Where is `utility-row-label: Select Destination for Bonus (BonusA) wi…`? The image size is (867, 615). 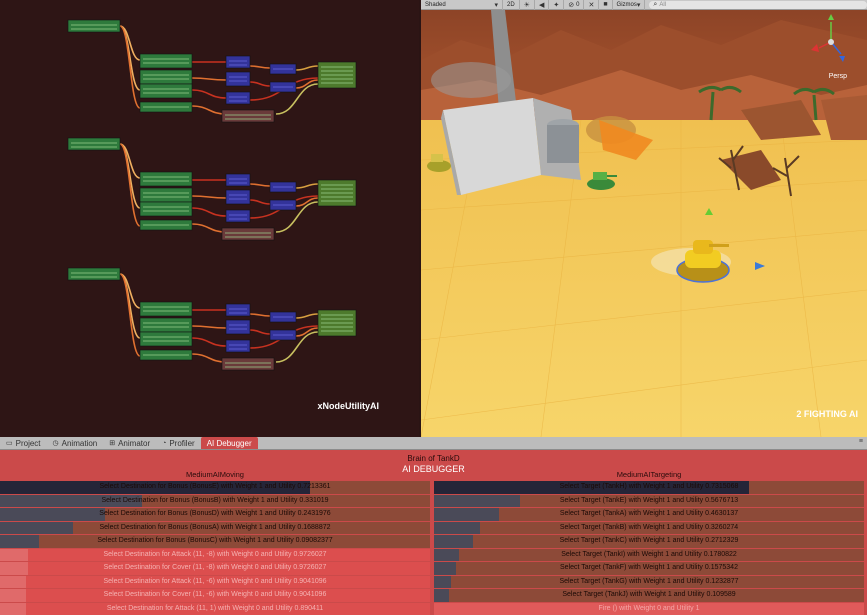
utility-row-label: Select Destination for Bonus (BonusA) wi… is located at coordinates (215, 527).